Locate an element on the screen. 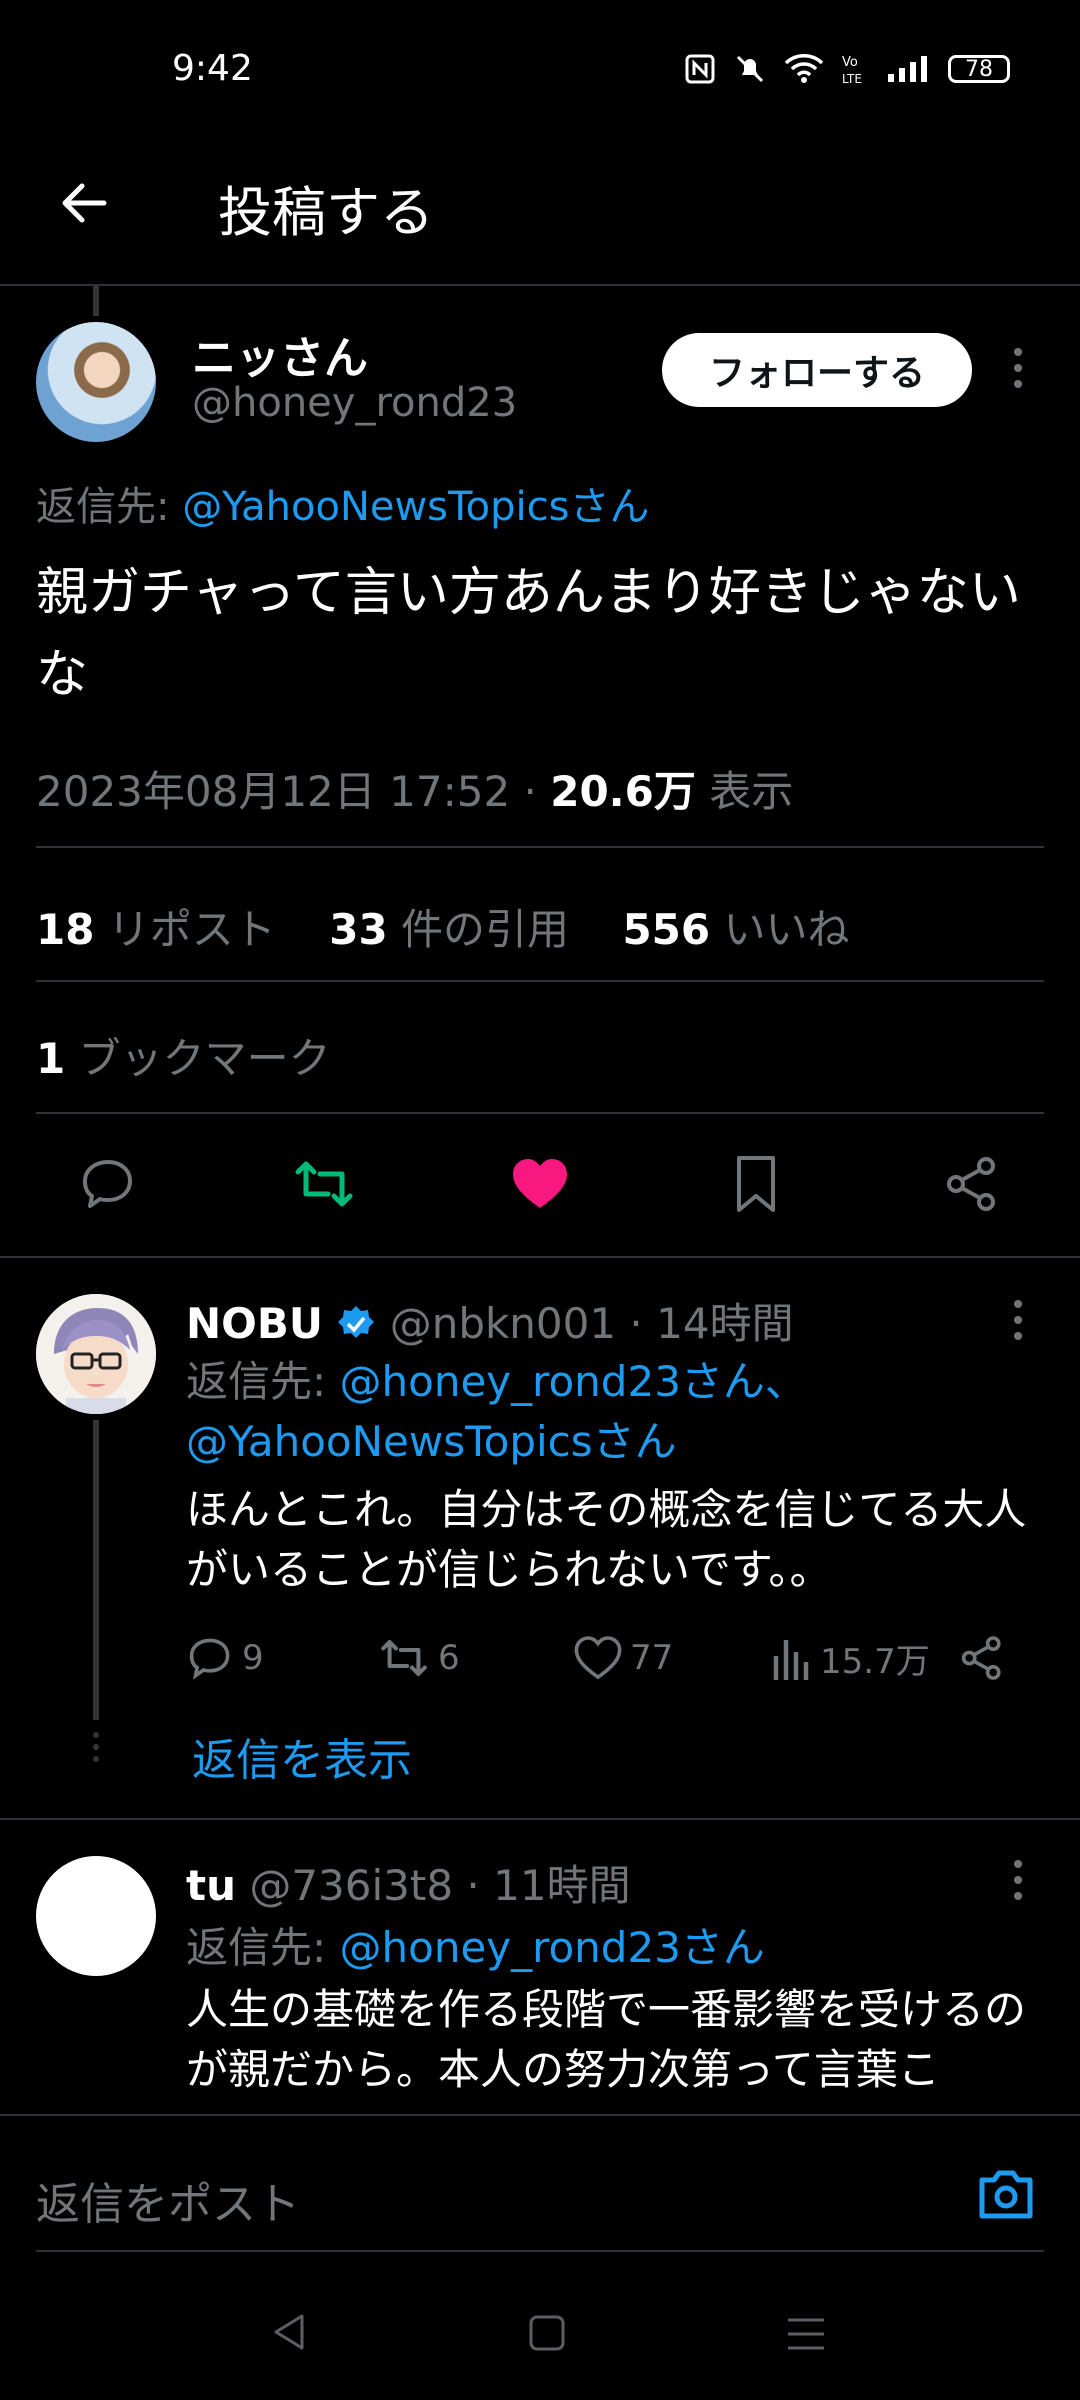  like-button is located at coordinates (540, 1184).